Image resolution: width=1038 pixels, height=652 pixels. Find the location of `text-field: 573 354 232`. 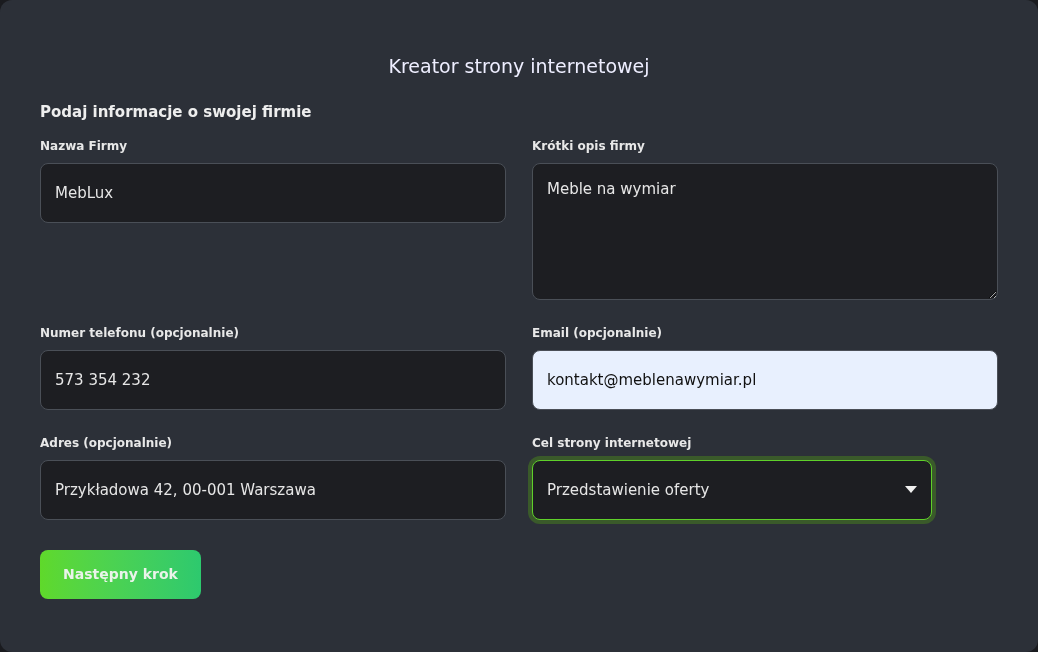

text-field: 573 354 232 is located at coordinates (273, 380).